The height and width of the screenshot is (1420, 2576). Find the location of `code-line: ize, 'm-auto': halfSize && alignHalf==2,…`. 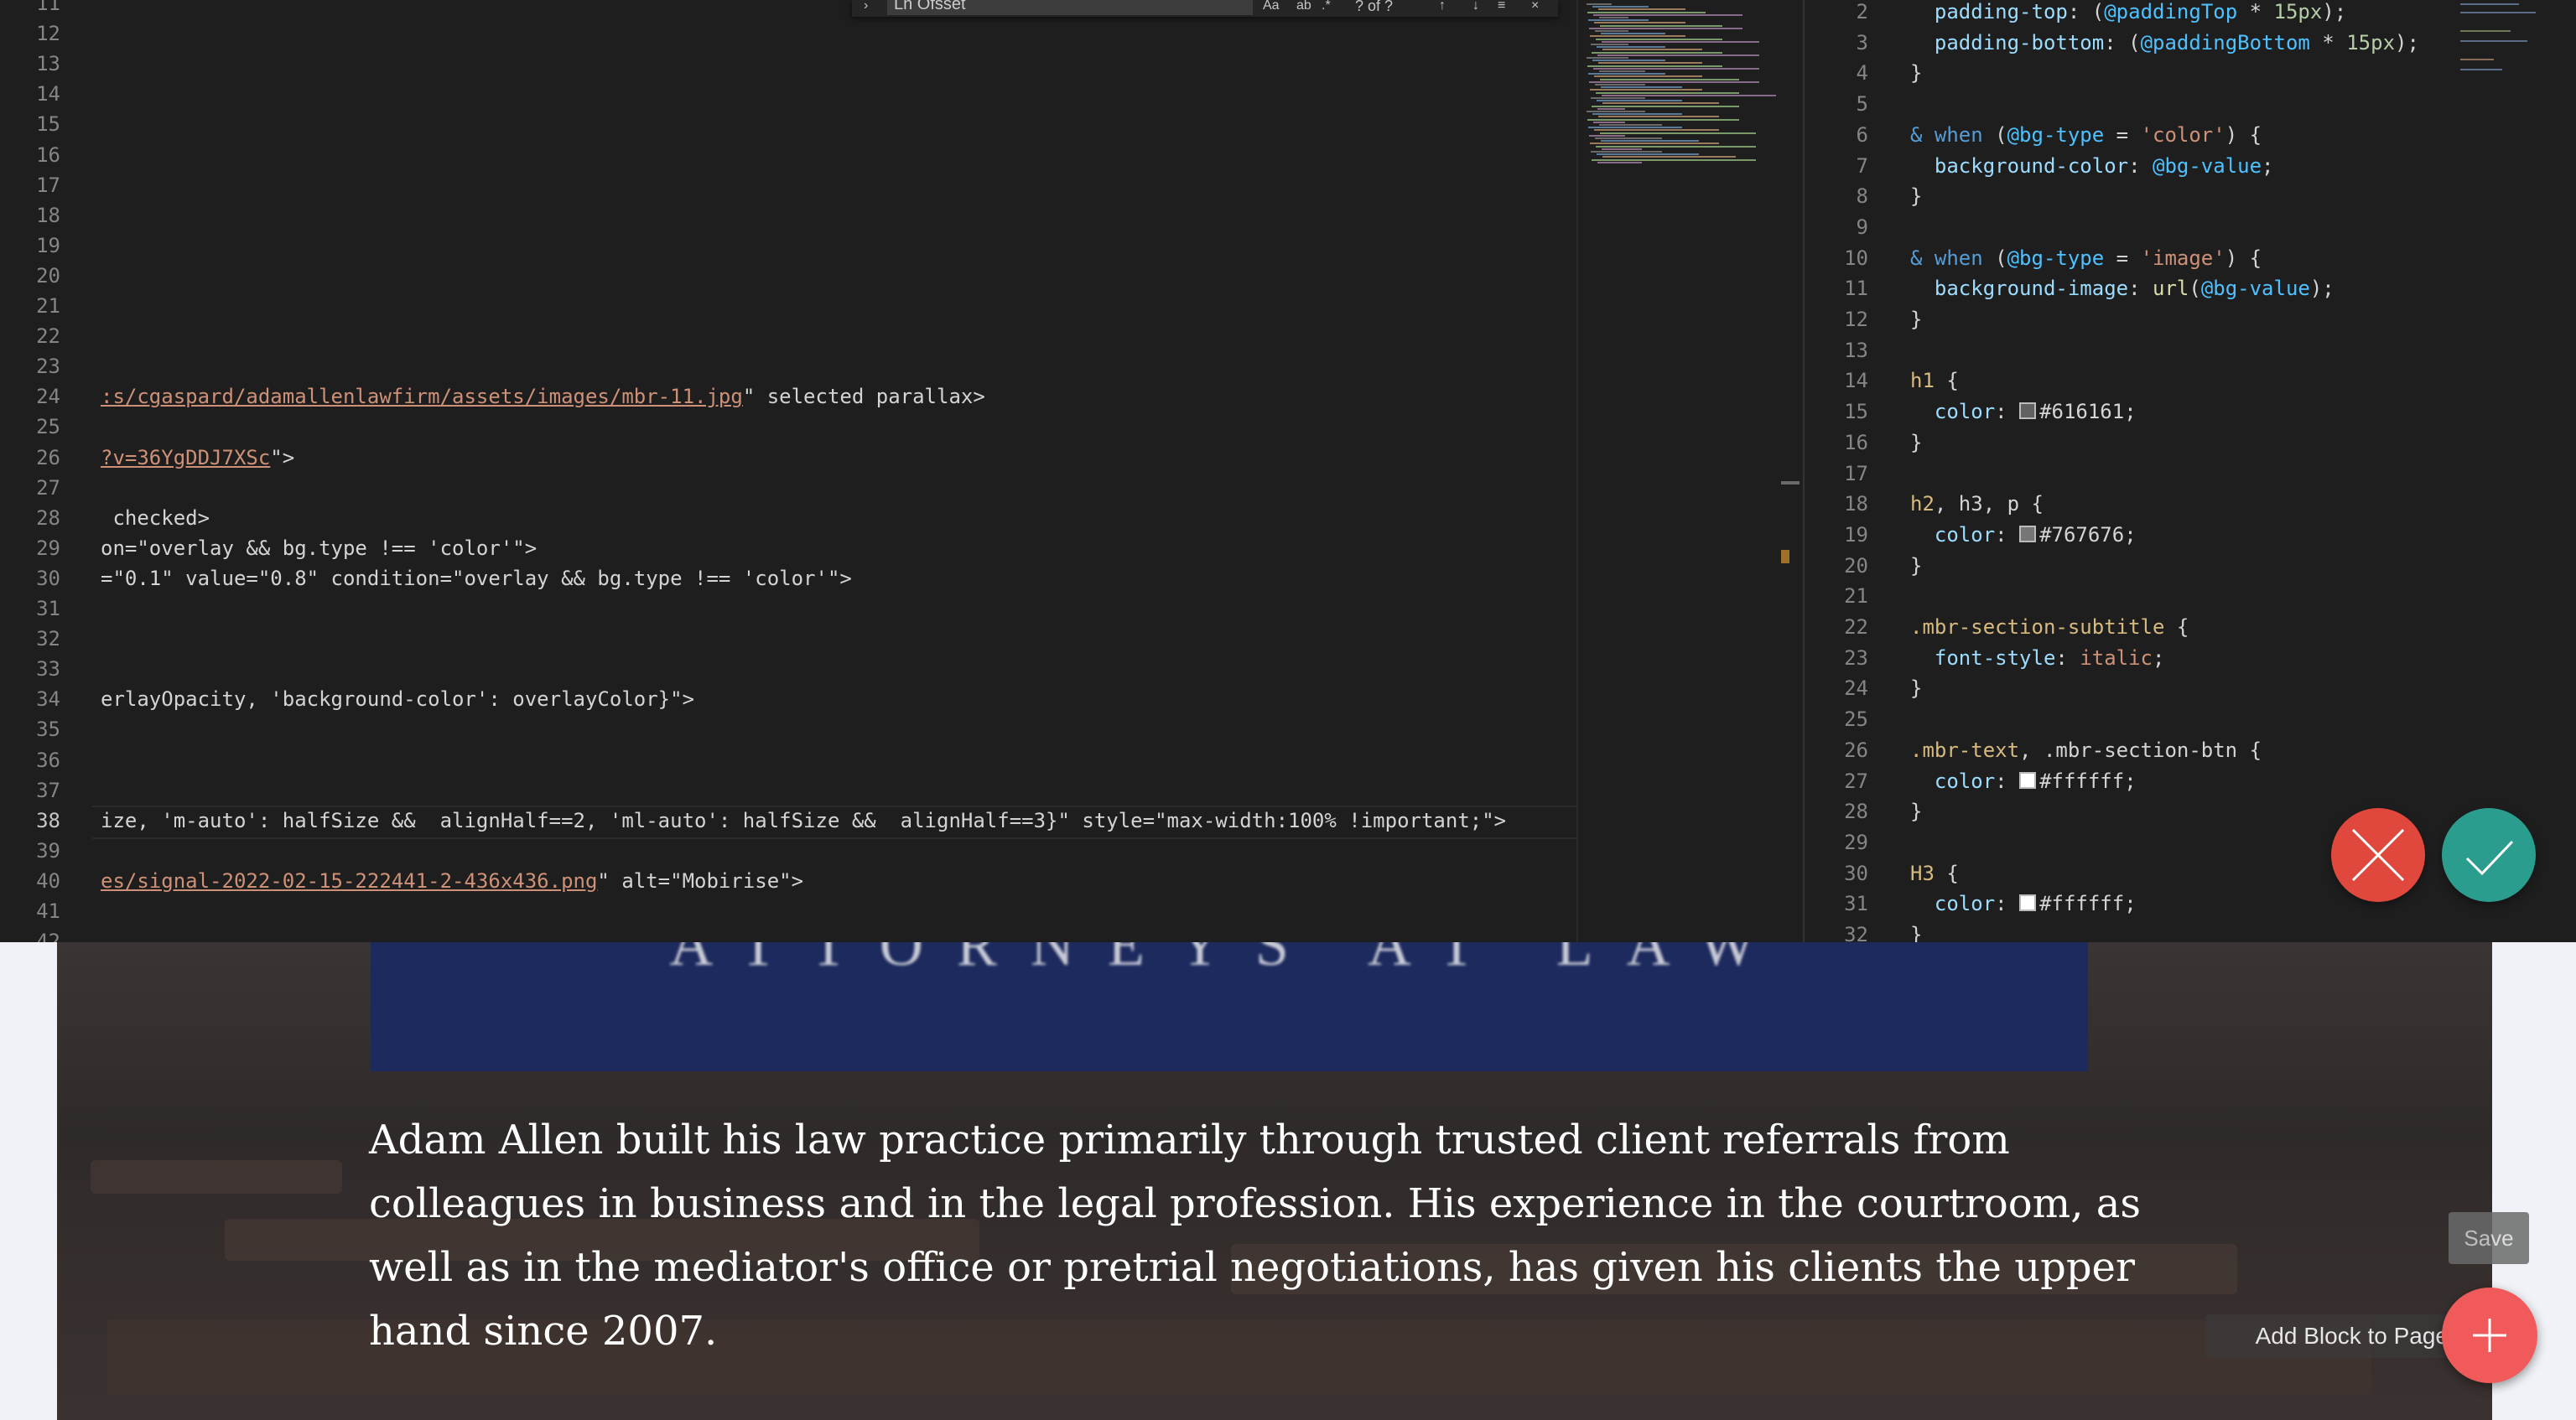

code-line: ize, 'm-auto': halfSize && alignHalf==2,… is located at coordinates (803, 821).